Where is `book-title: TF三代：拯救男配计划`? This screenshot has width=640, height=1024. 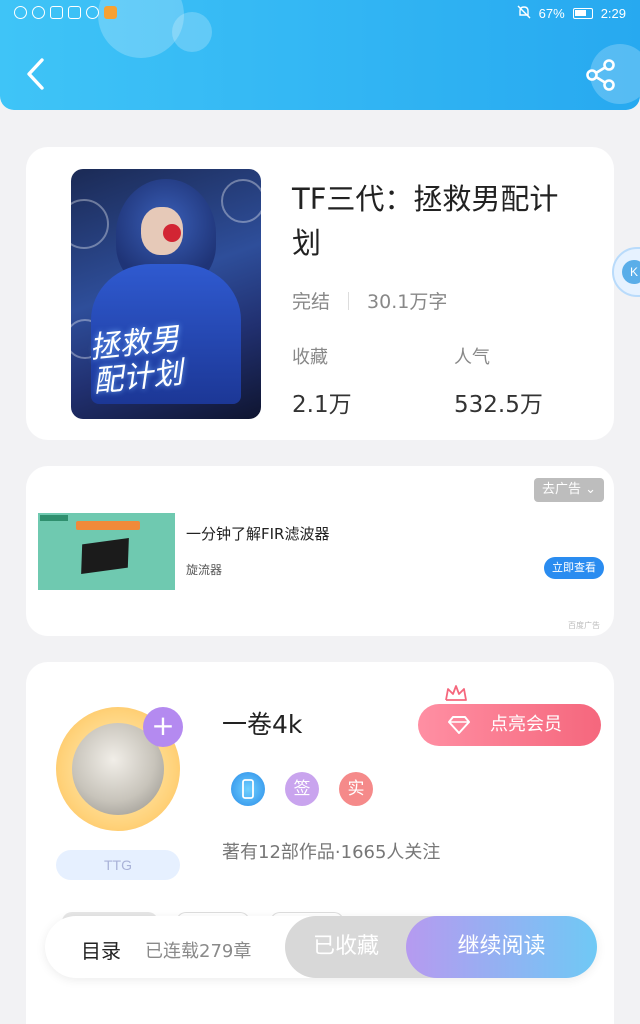
book-title: TF三代：拯救男配计划 is located at coordinates (425, 221).